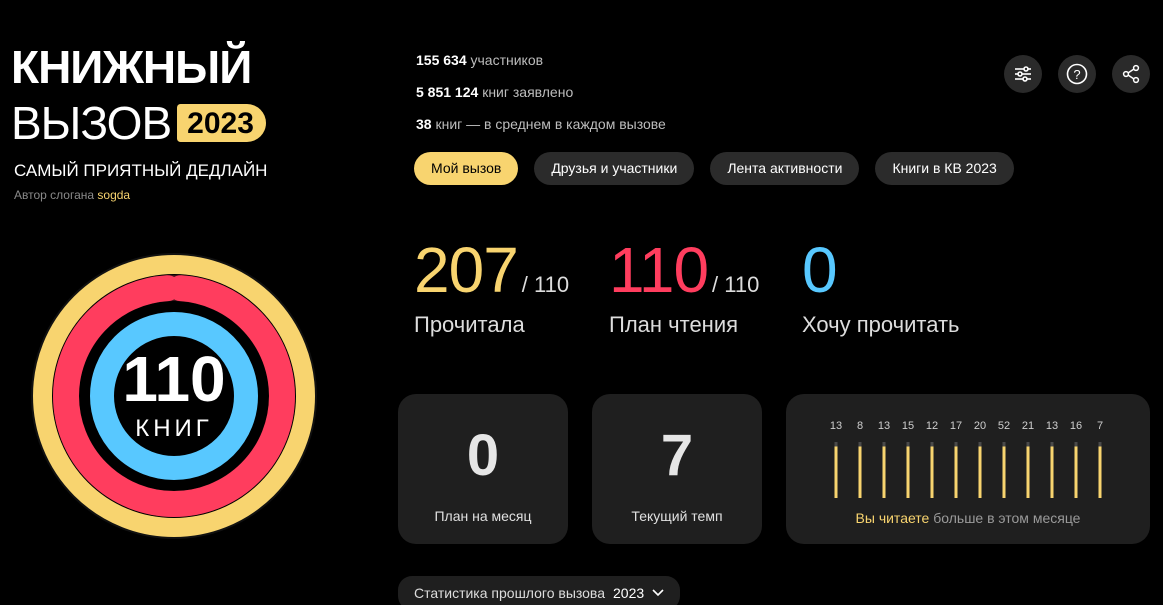  I want to click on bar-value-label: 8, so click(860, 426).